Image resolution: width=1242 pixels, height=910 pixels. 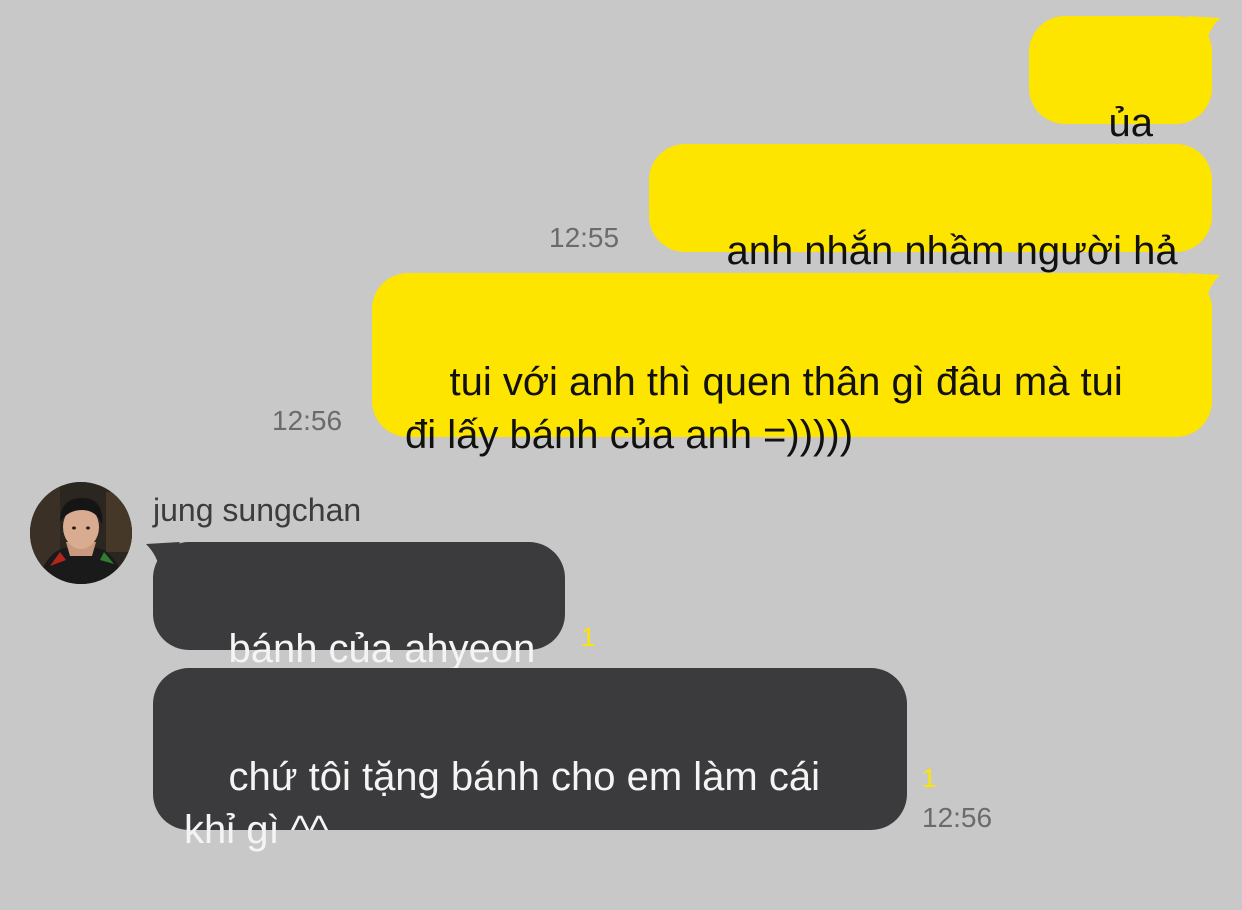 What do you see at coordinates (359, 606) in the screenshot?
I see `incoming-message: bánh của ahyeon` at bounding box center [359, 606].